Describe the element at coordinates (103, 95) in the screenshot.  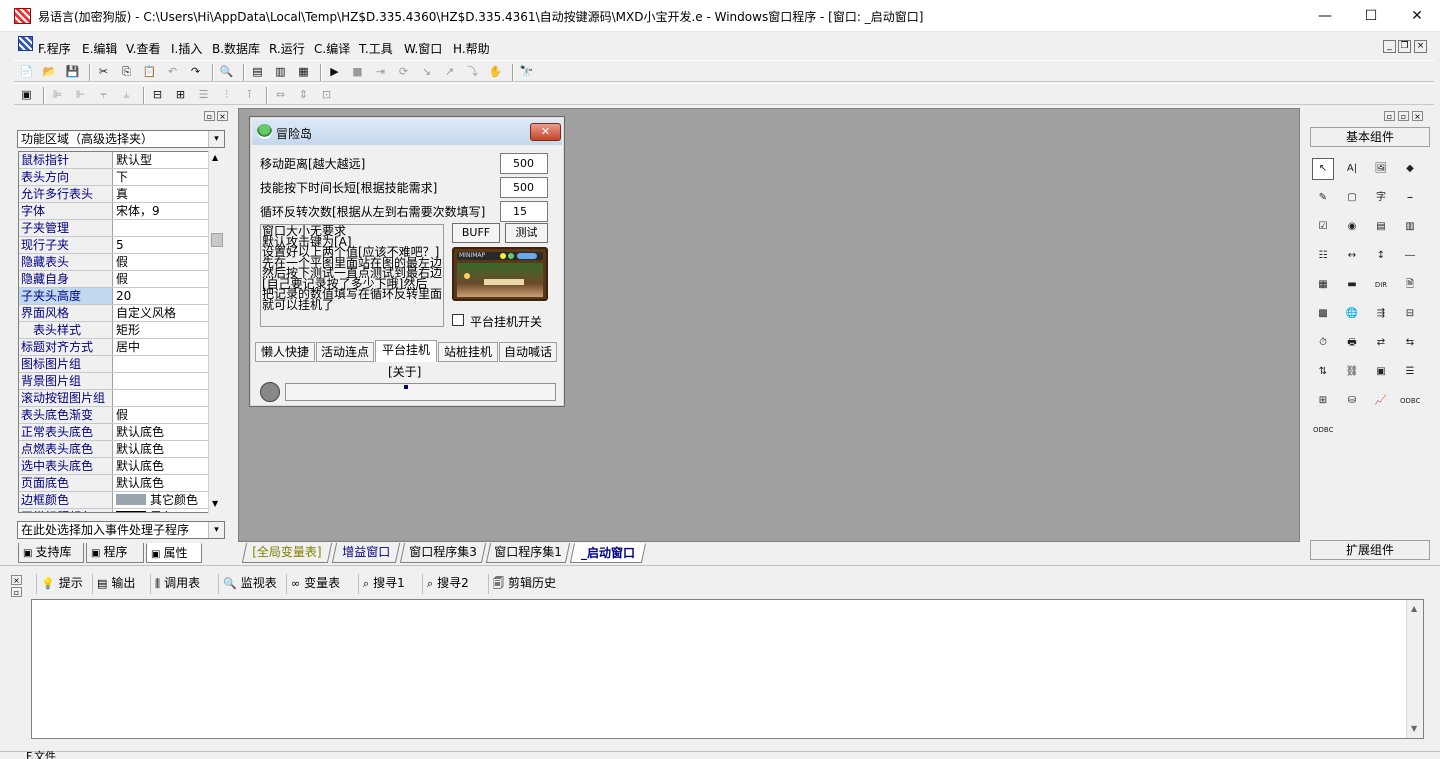
I see `align-top-icon: ⫧` at that location.